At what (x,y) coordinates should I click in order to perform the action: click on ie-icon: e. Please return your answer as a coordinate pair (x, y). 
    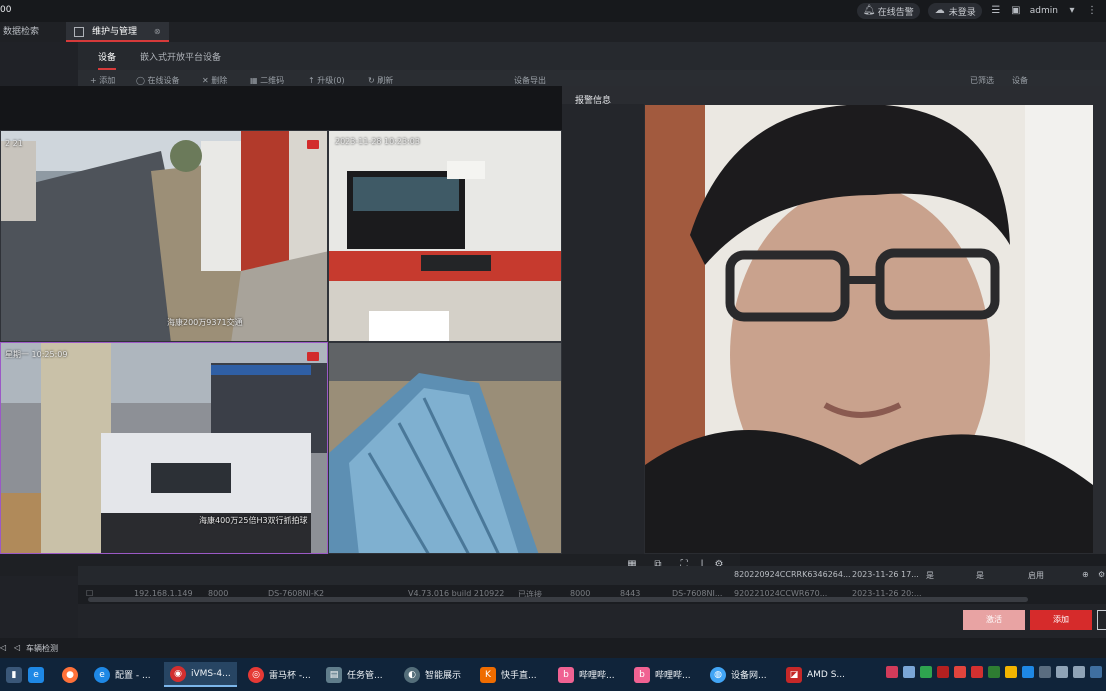
    Looking at the image, I should click on (36, 674).